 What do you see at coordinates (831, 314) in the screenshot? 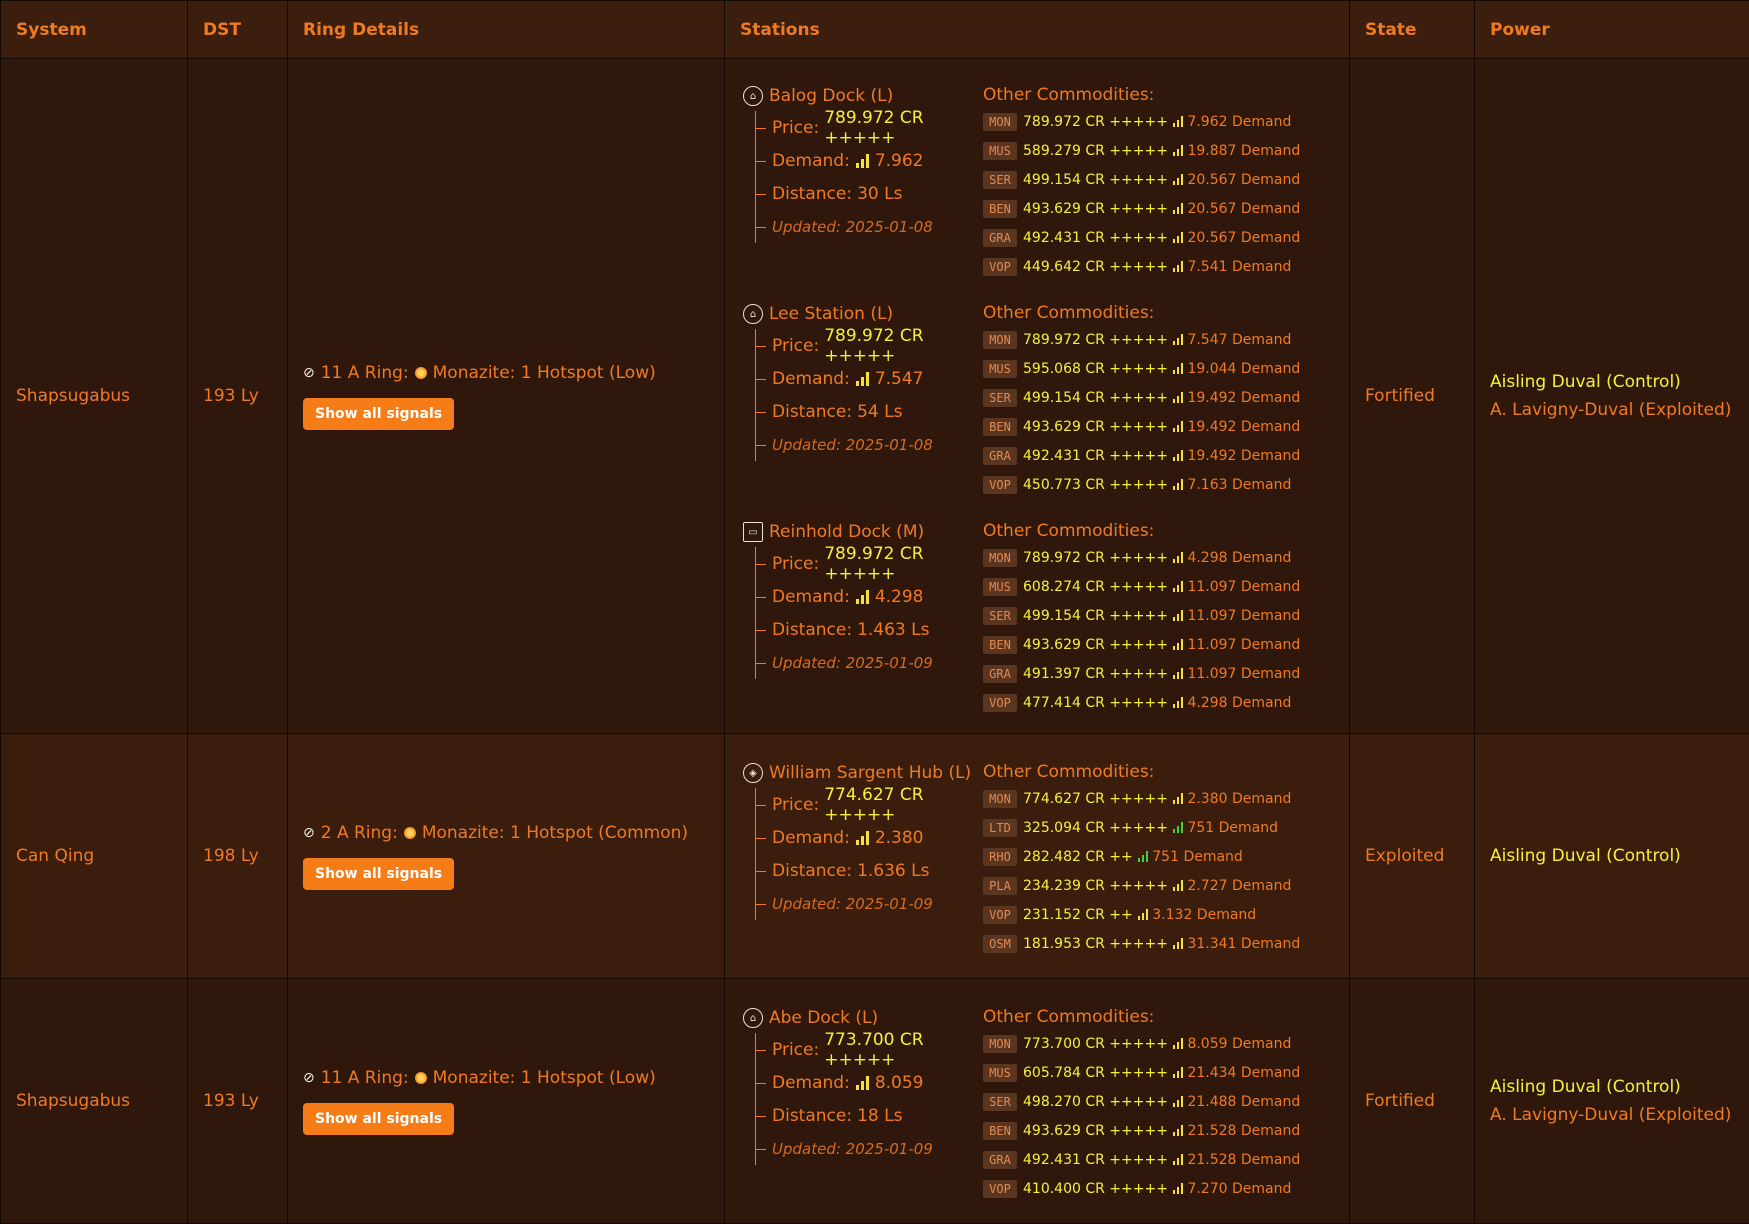
I see `station-name: Lee Station (L)` at bounding box center [831, 314].